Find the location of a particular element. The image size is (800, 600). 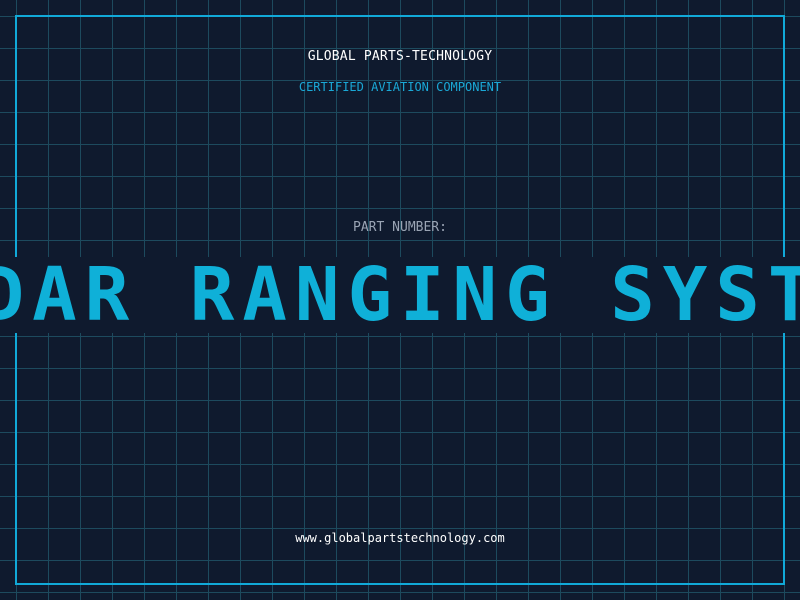

part-number-label: PART NUMBER: is located at coordinates (400, 227).